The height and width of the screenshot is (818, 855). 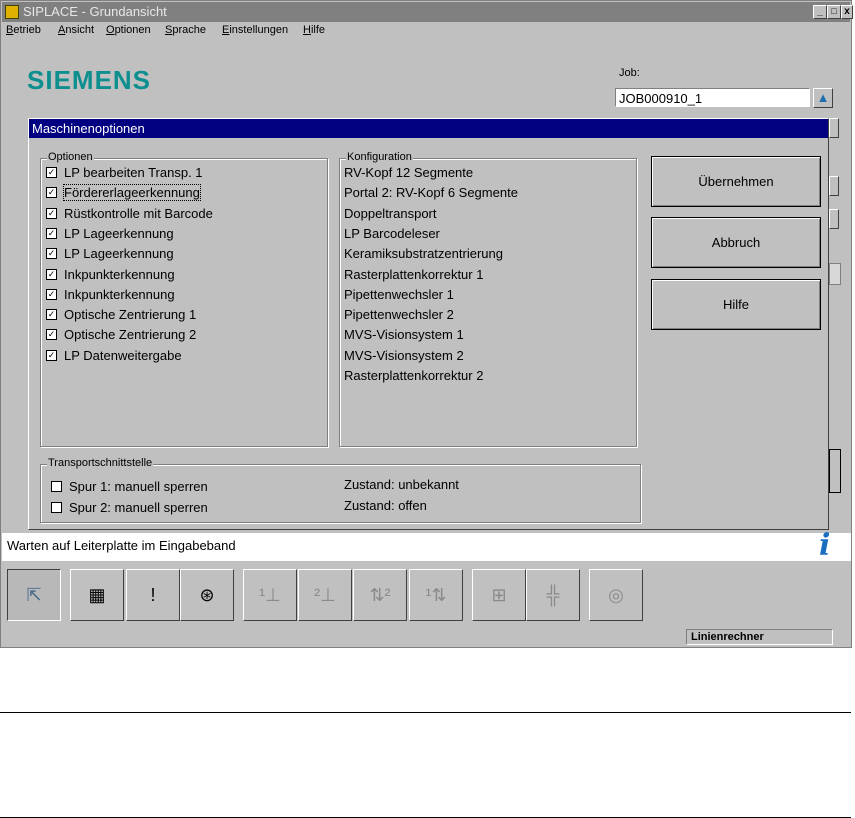 What do you see at coordinates (23, 30) in the screenshot?
I see `menu-betrieb: Betrieb` at bounding box center [23, 30].